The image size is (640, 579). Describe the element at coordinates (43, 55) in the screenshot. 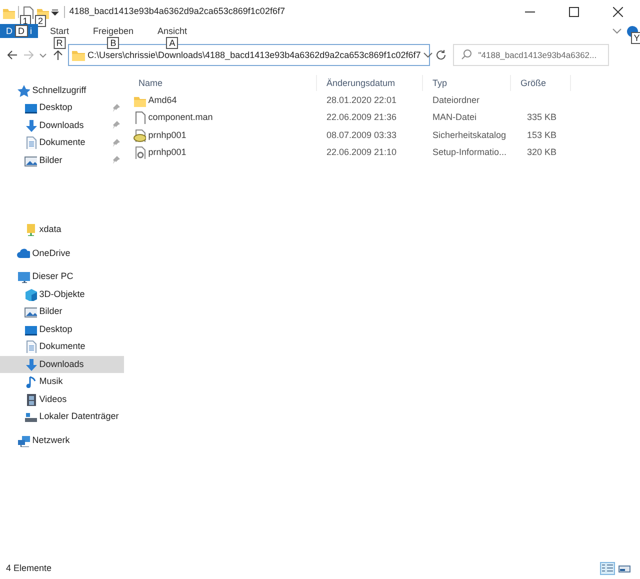

I see `recent-dropdown-icon` at that location.